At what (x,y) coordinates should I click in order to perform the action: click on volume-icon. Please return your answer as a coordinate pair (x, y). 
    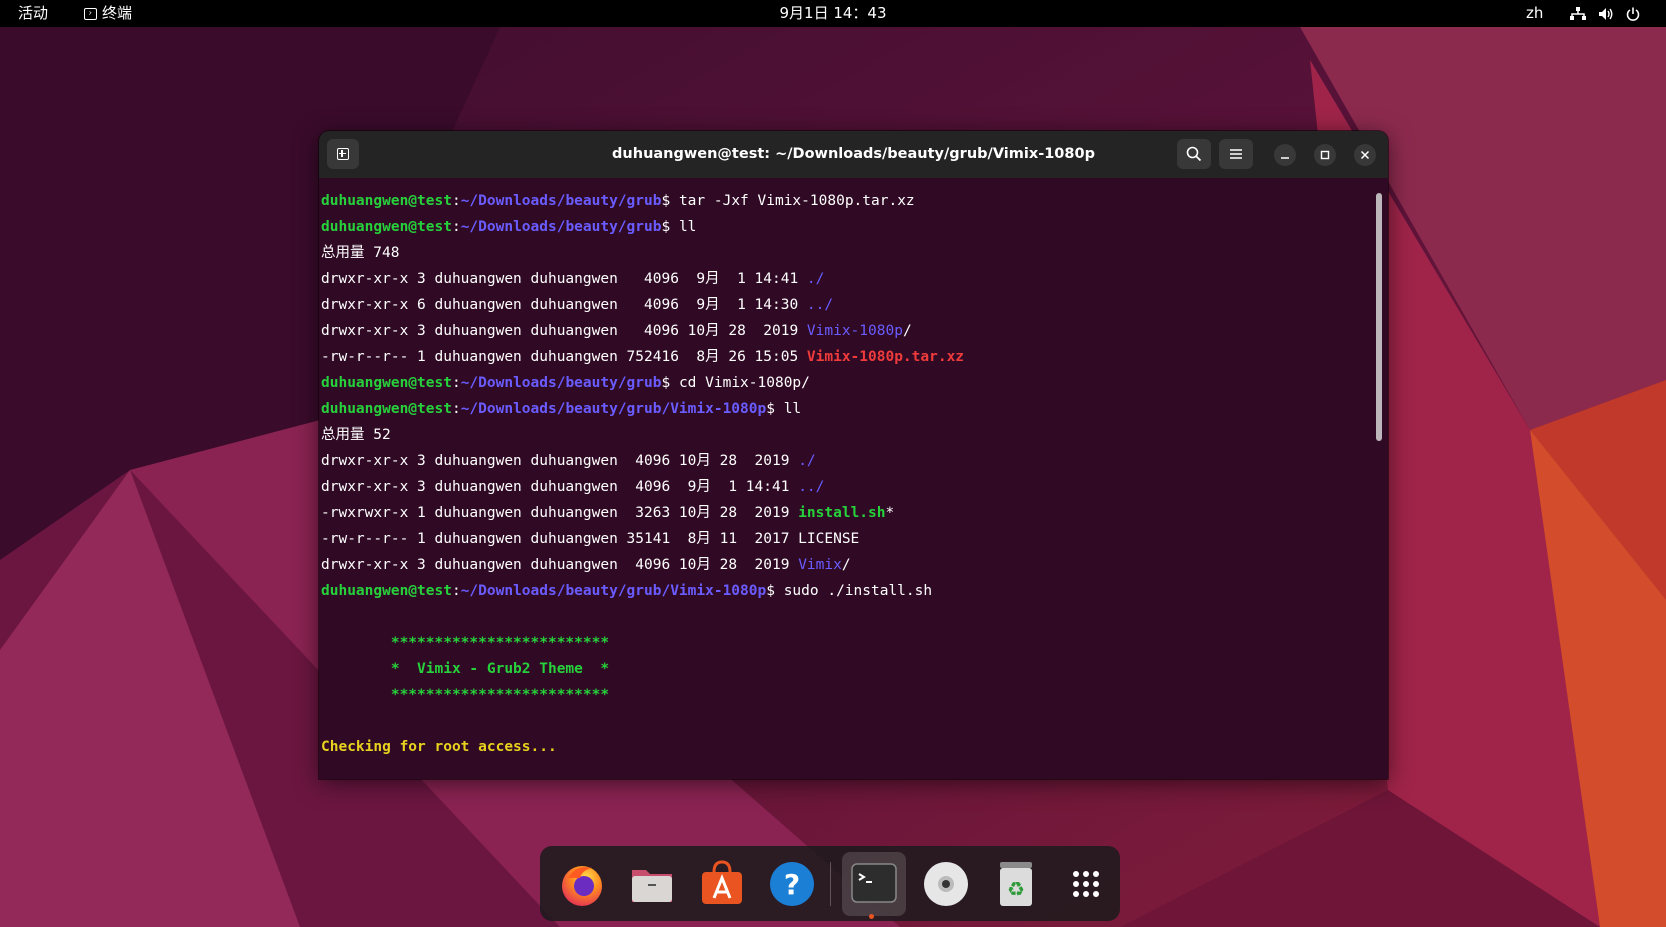
    Looking at the image, I should click on (1606, 13).